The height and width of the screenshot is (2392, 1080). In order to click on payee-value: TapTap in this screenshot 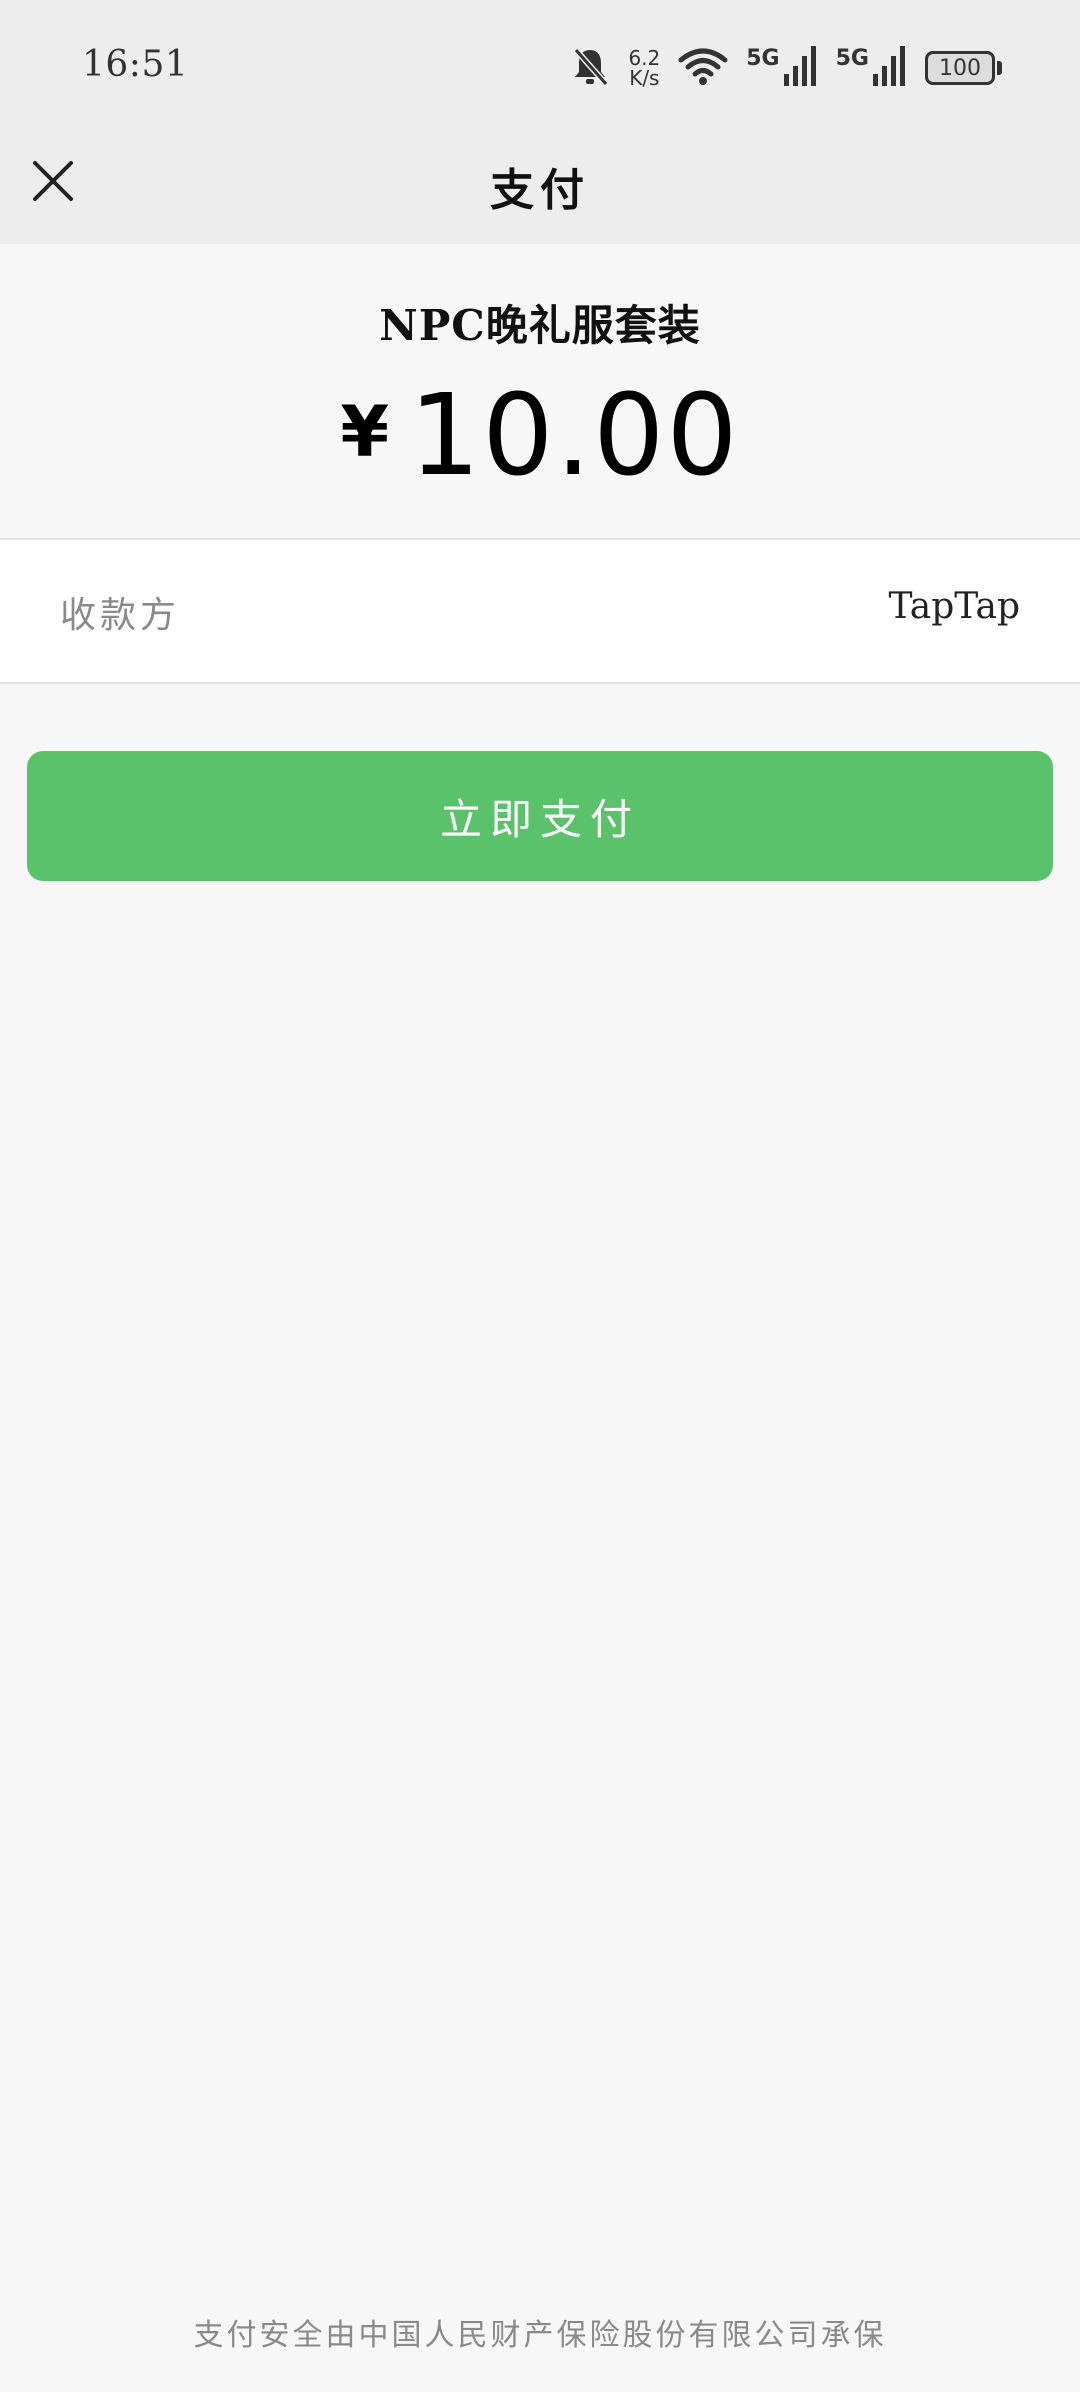, I will do `click(954, 606)`.